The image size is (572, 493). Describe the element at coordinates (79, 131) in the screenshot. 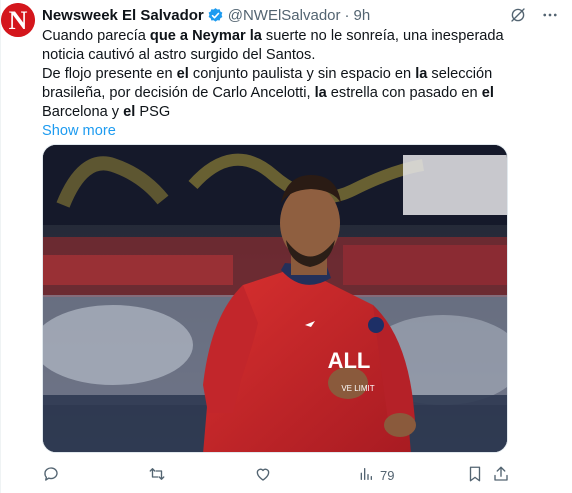

I see `show-more-link: Show more` at that location.